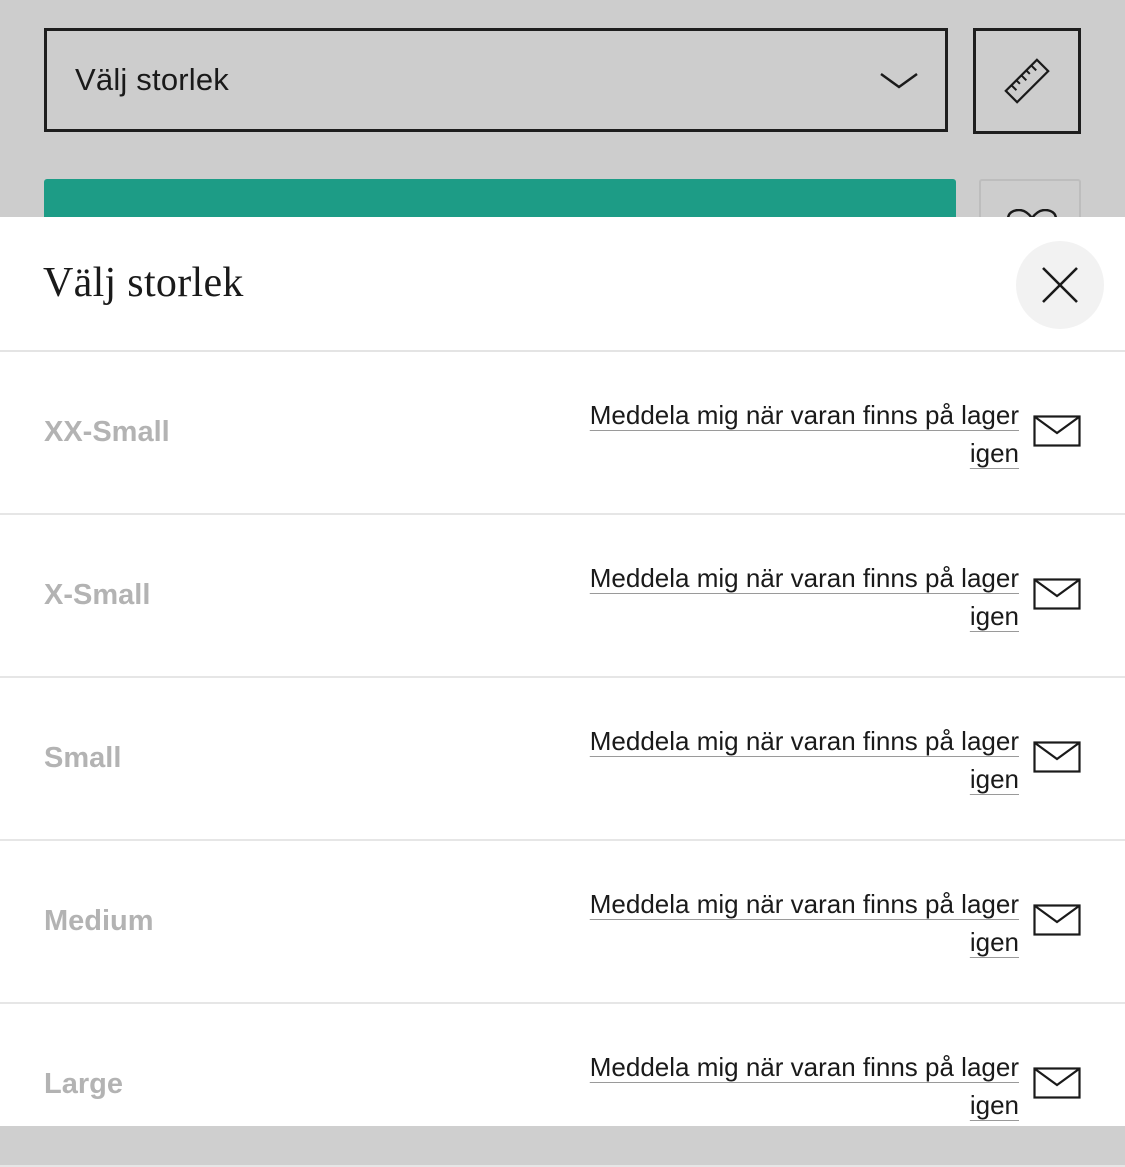 The image size is (1125, 1167). I want to click on size-name: X-Small, so click(97, 595).